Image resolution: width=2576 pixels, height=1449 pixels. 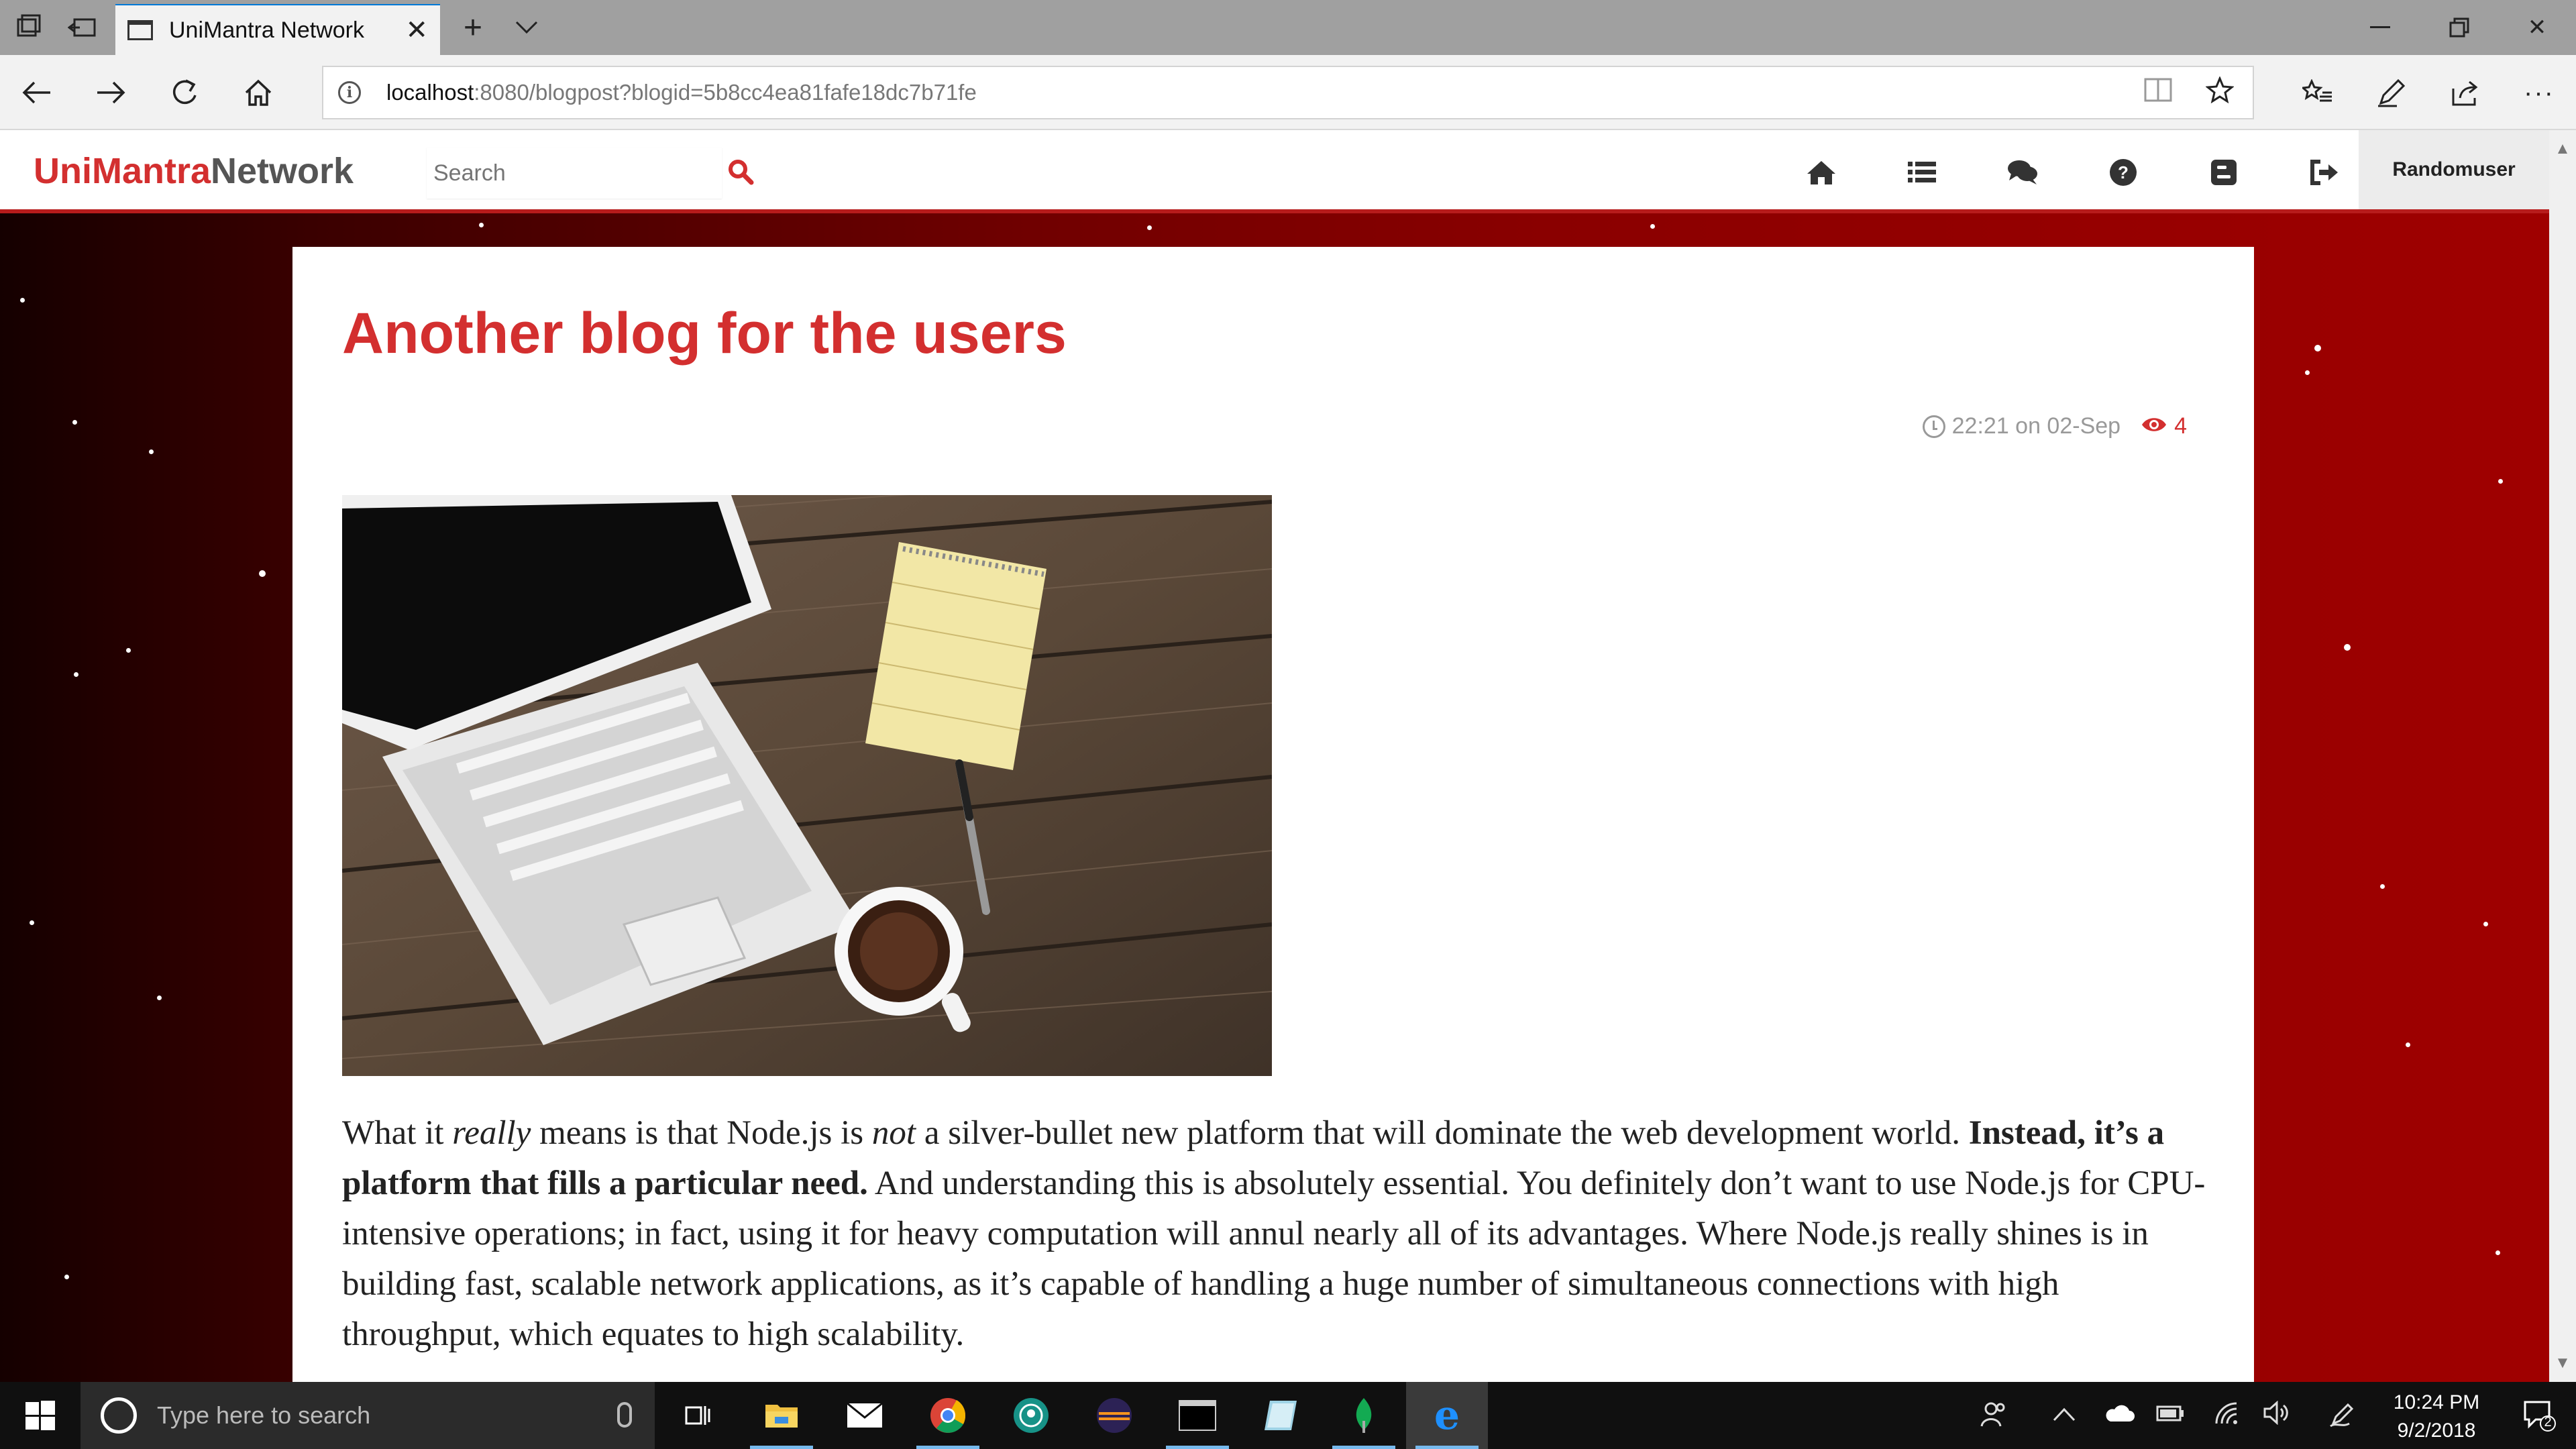 What do you see at coordinates (40, 1415) in the screenshot?
I see `windows-start-icon` at bounding box center [40, 1415].